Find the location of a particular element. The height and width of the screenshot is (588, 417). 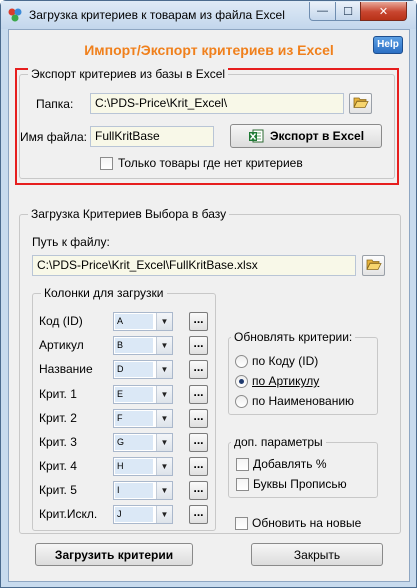

export-to-excel-button: Экспорт в Excel is located at coordinates (306, 136).